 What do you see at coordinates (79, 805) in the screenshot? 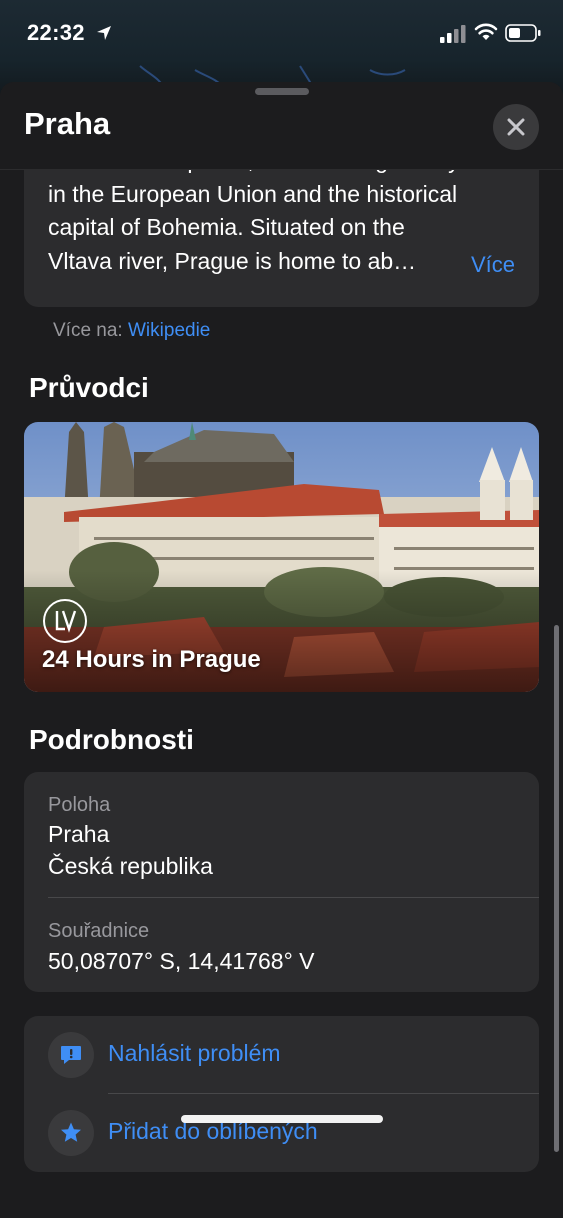
I see `location-label: Poloha` at bounding box center [79, 805].